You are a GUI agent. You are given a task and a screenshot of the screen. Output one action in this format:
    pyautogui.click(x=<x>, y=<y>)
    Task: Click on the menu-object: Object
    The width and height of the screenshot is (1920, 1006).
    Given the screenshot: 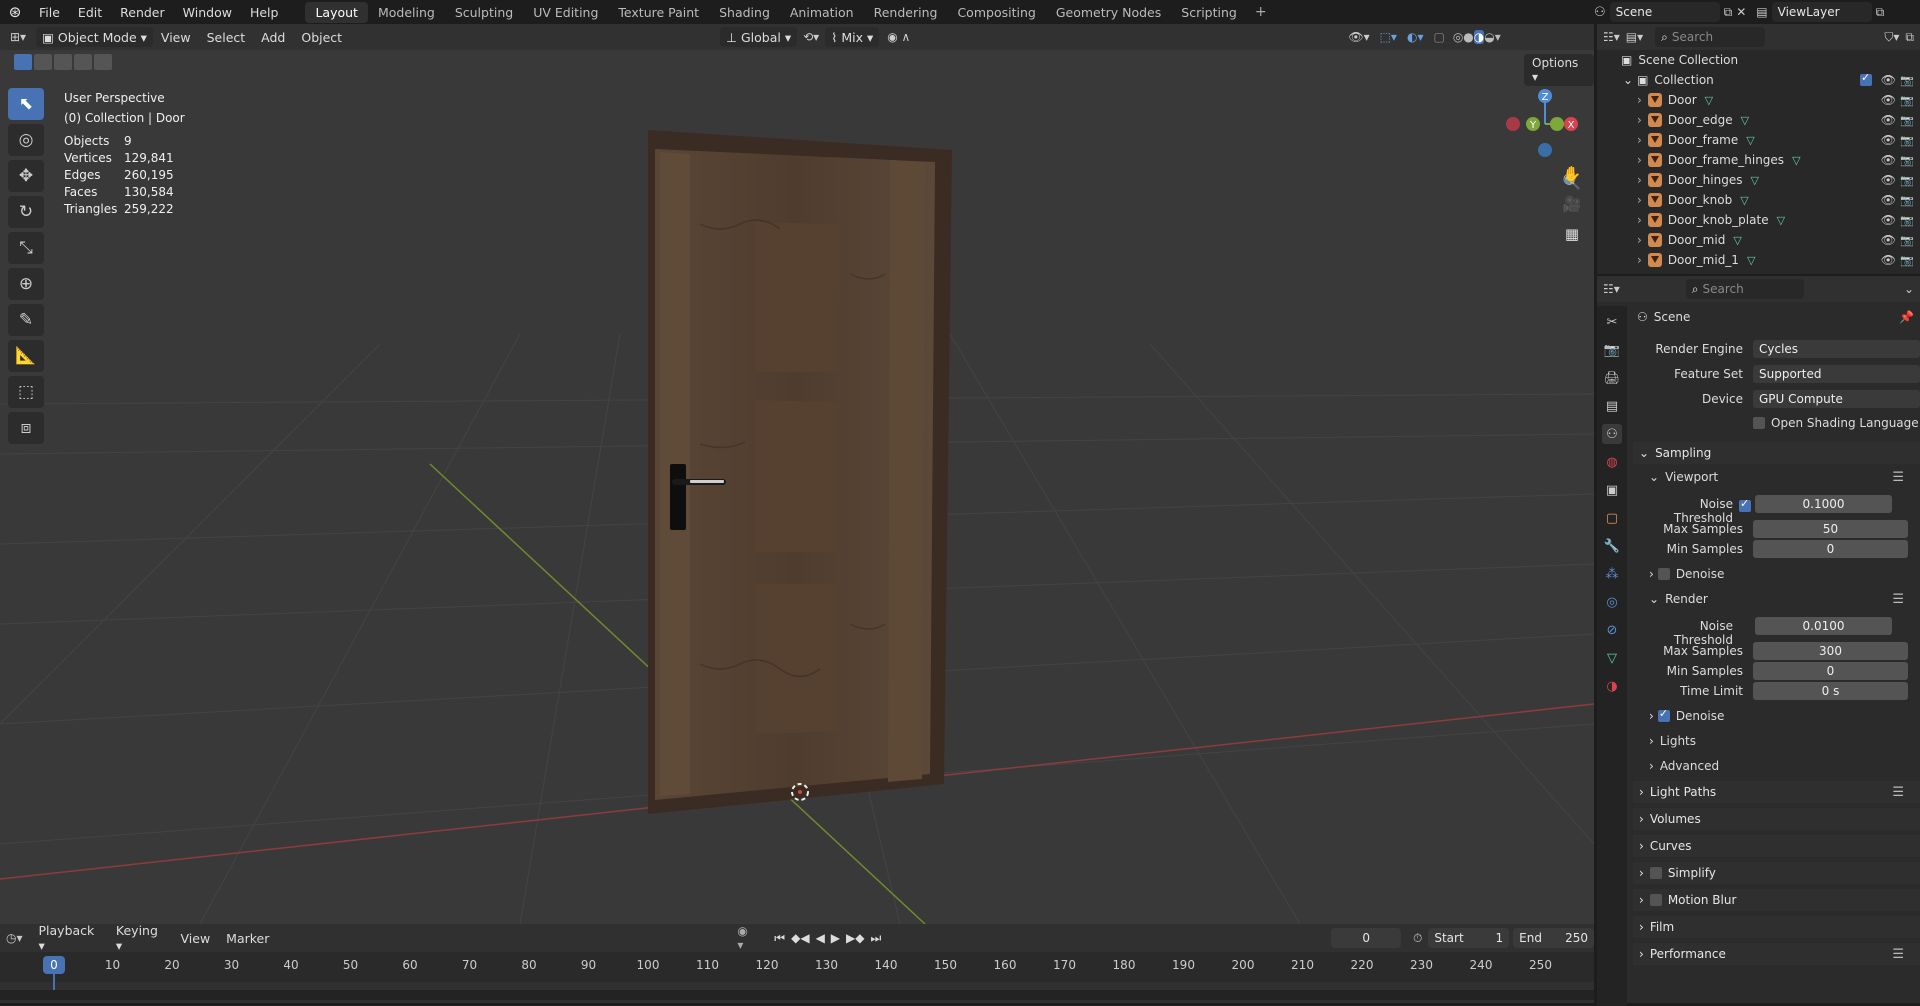 What is the action you would take?
    pyautogui.click(x=321, y=37)
    